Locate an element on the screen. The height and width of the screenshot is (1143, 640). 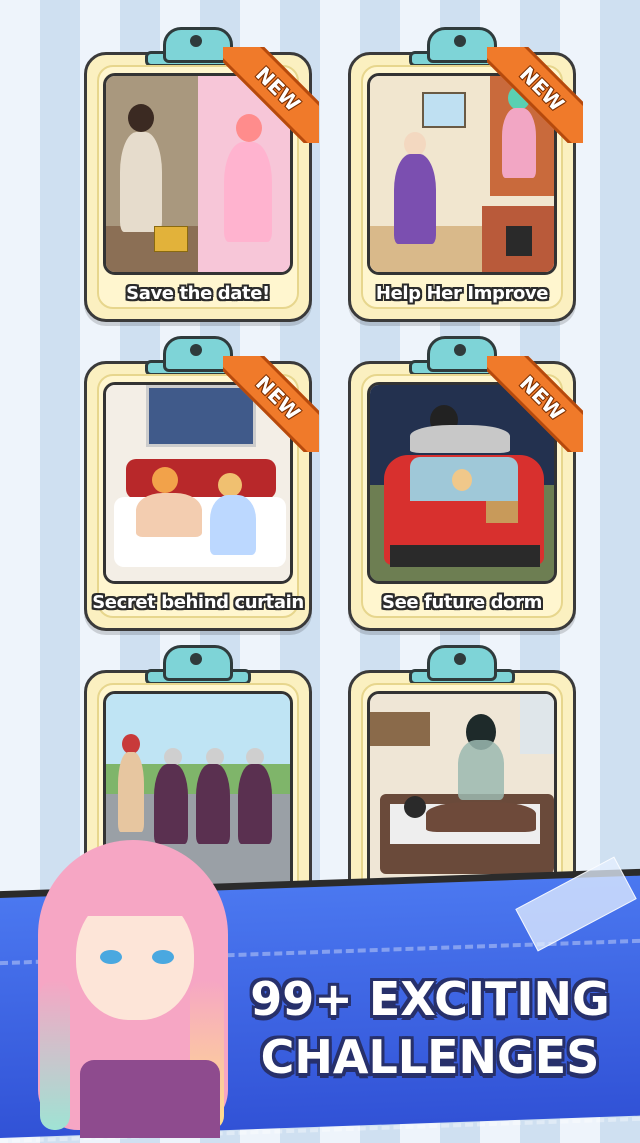
level-card-help-her-improve: NEW Help Her Improve is located at coordinates (465, 174).